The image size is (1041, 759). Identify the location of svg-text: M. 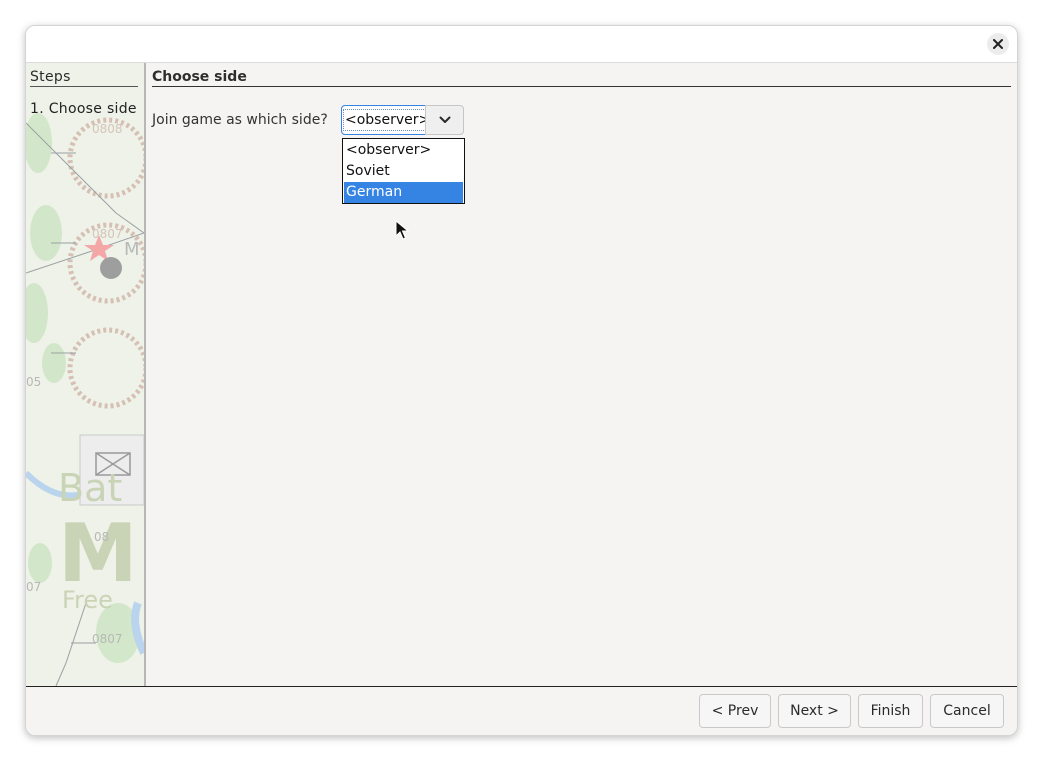
(132, 249).